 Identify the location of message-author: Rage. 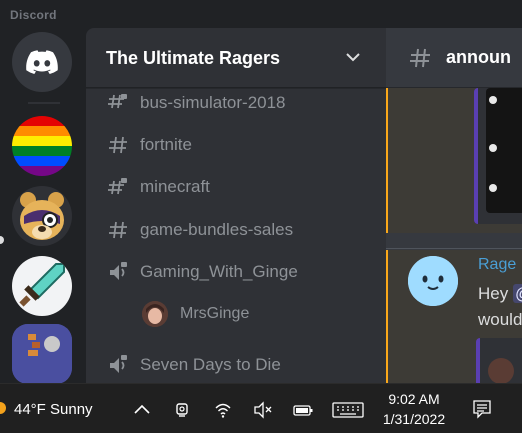
(497, 265).